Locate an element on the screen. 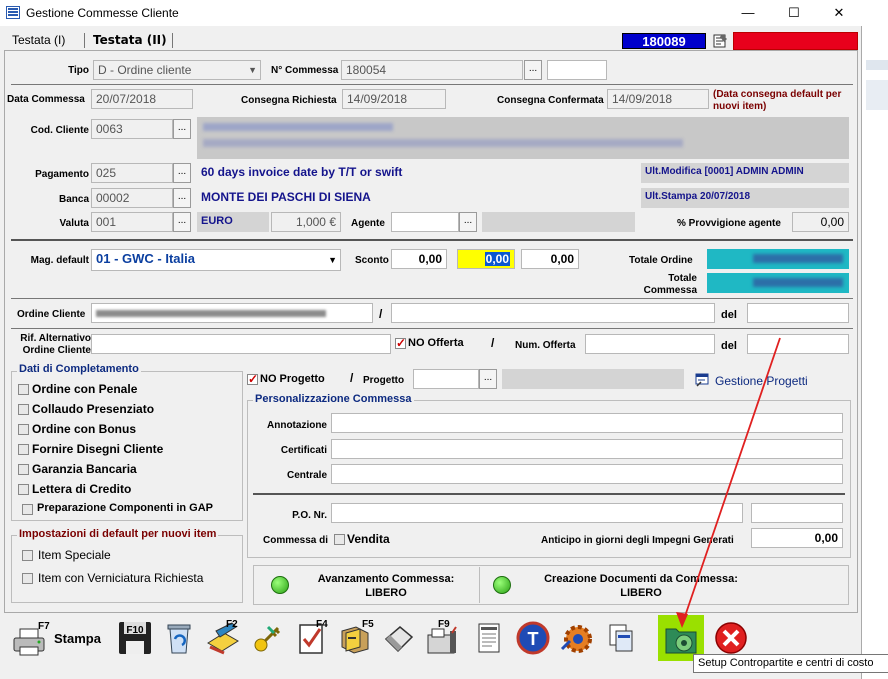  vendita-checkbox is located at coordinates (339, 539).